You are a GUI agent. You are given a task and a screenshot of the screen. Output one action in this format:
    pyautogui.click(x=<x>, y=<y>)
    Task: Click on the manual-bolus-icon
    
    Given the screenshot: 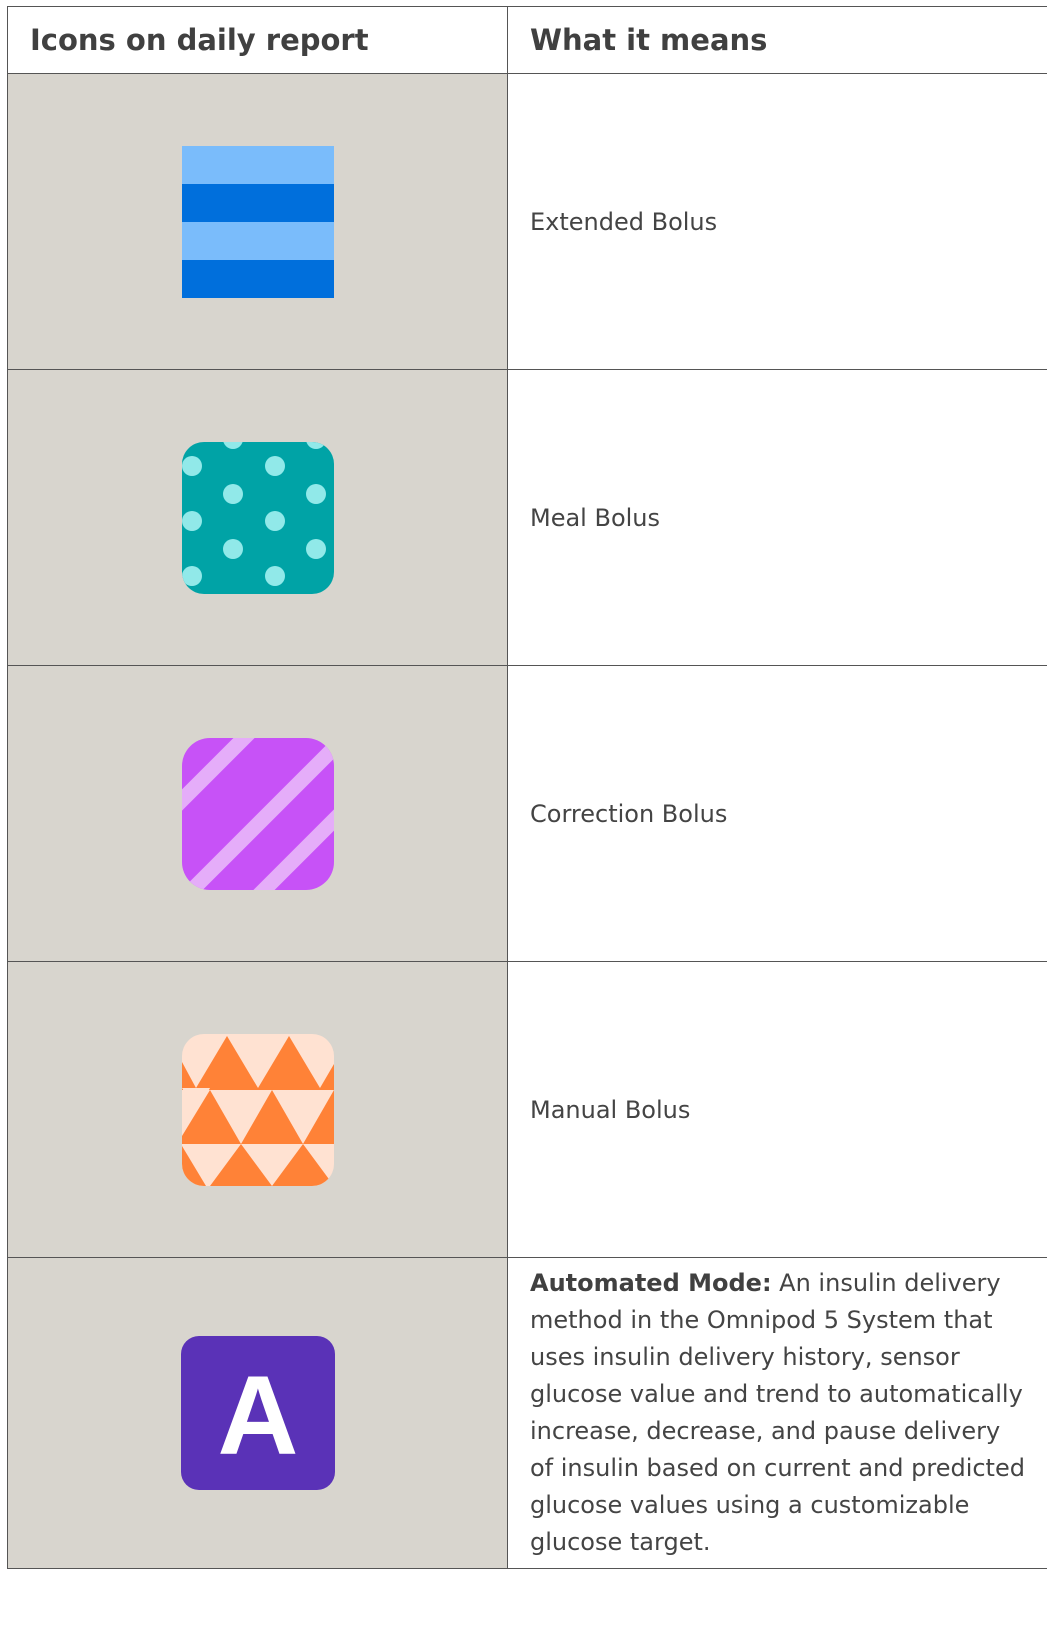 What is the action you would take?
    pyautogui.click(x=257, y=1109)
    